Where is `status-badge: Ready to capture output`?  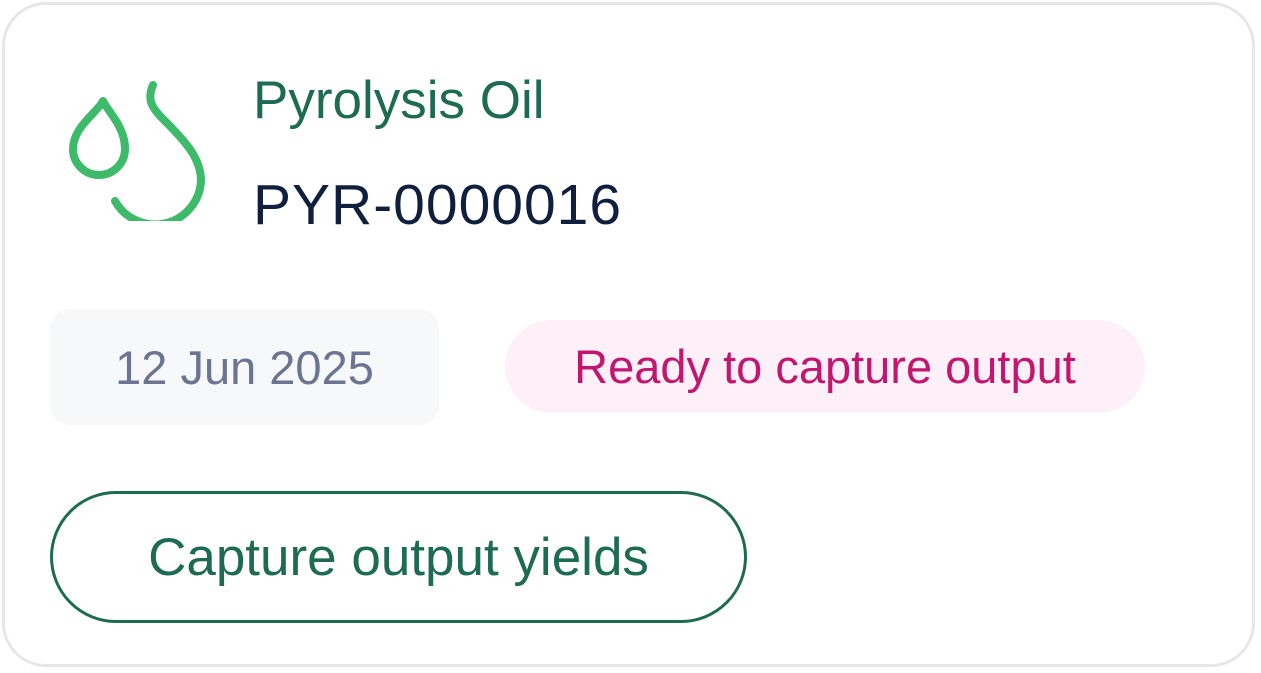 status-badge: Ready to capture output is located at coordinates (825, 366).